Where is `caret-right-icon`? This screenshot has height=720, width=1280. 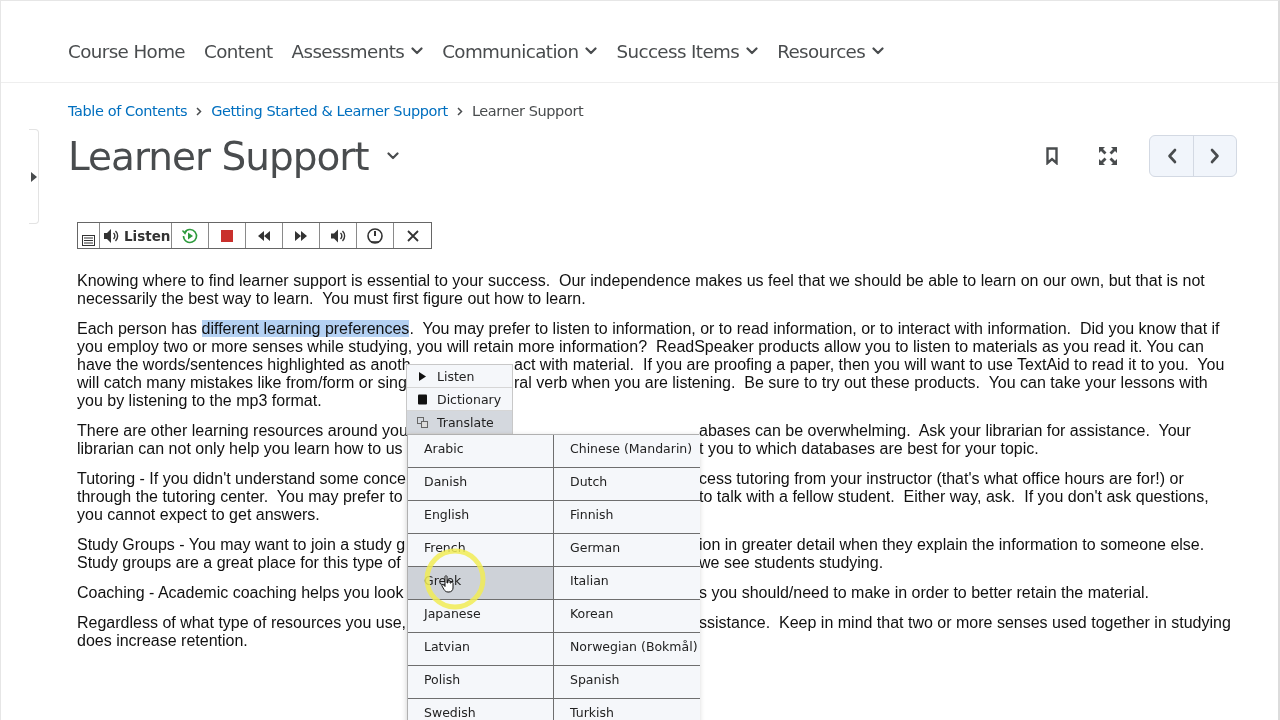
caret-right-icon is located at coordinates (33, 176).